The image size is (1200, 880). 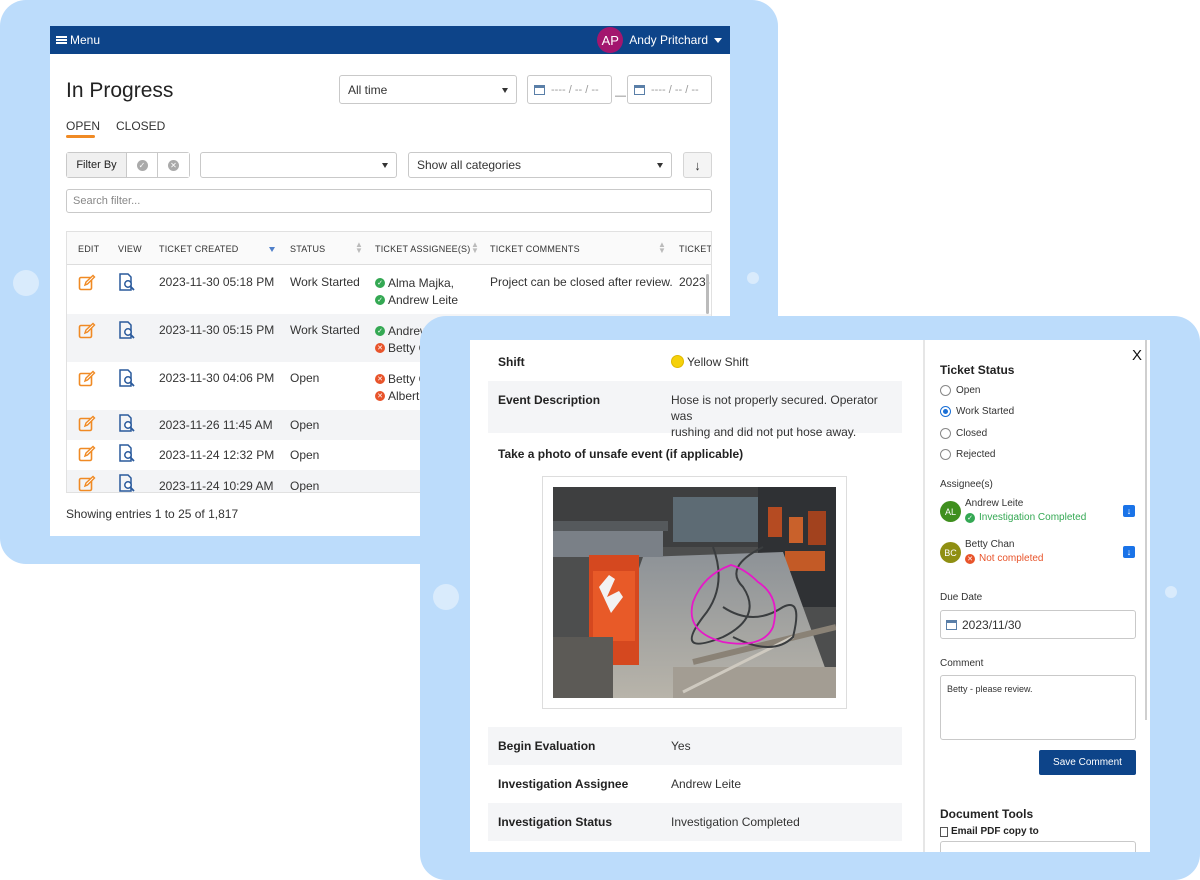 What do you see at coordinates (966, 484) in the screenshot?
I see `assignees-title: Assignee(s)` at bounding box center [966, 484].